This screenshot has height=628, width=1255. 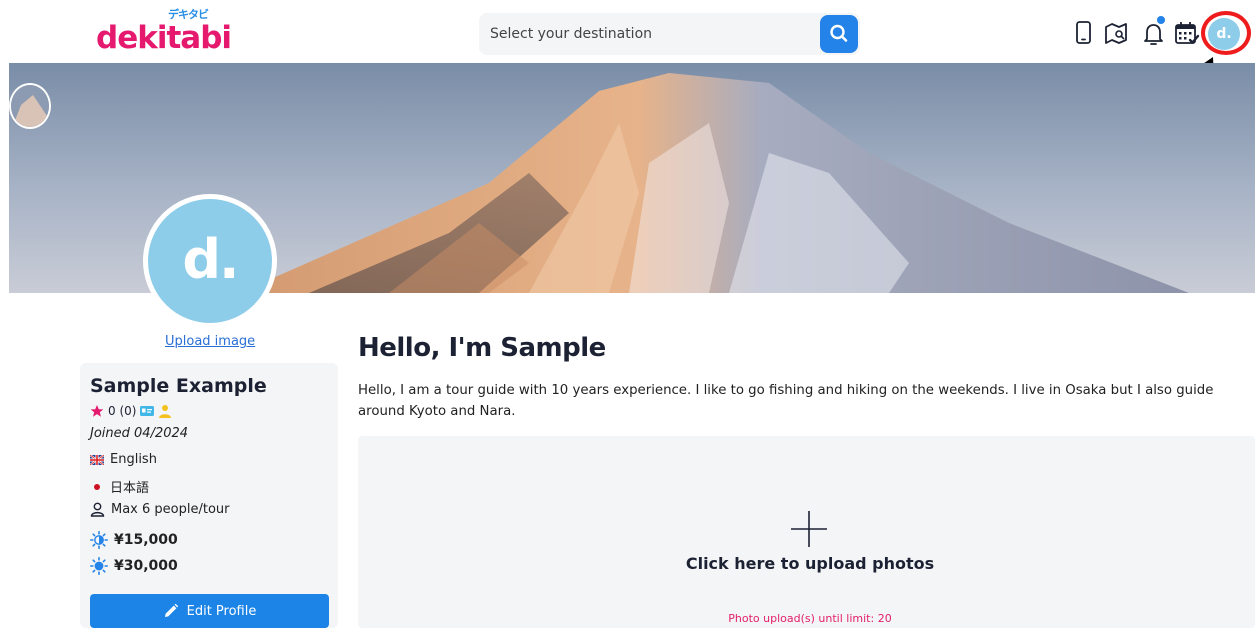 I want to click on full-day-price: ¥30,000, so click(x=146, y=566).